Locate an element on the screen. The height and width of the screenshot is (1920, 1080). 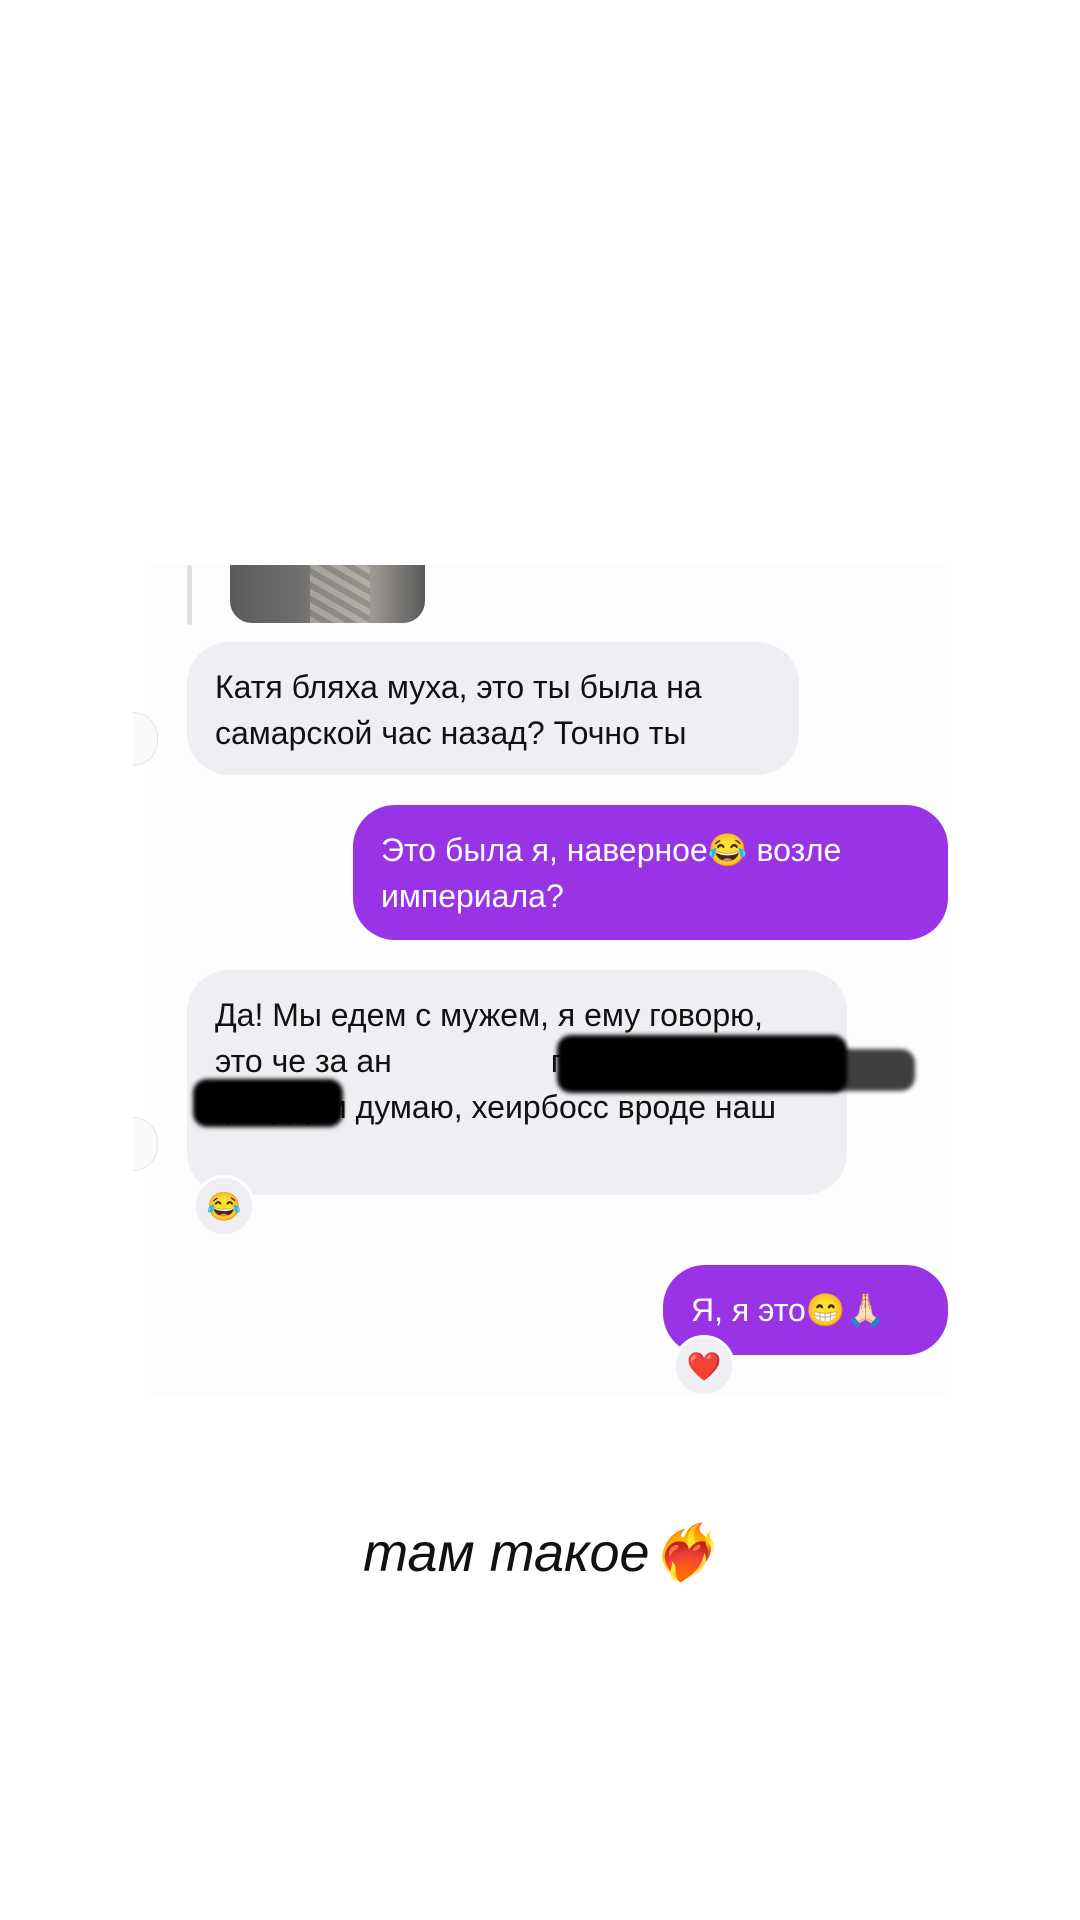
outgoing-message: Это была я, наверное😂 возле империала? is located at coordinates (650, 872).